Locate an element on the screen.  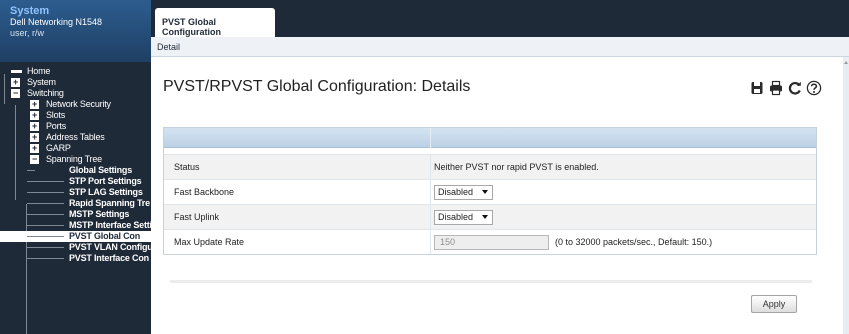
home-icon is located at coordinates (16, 71).